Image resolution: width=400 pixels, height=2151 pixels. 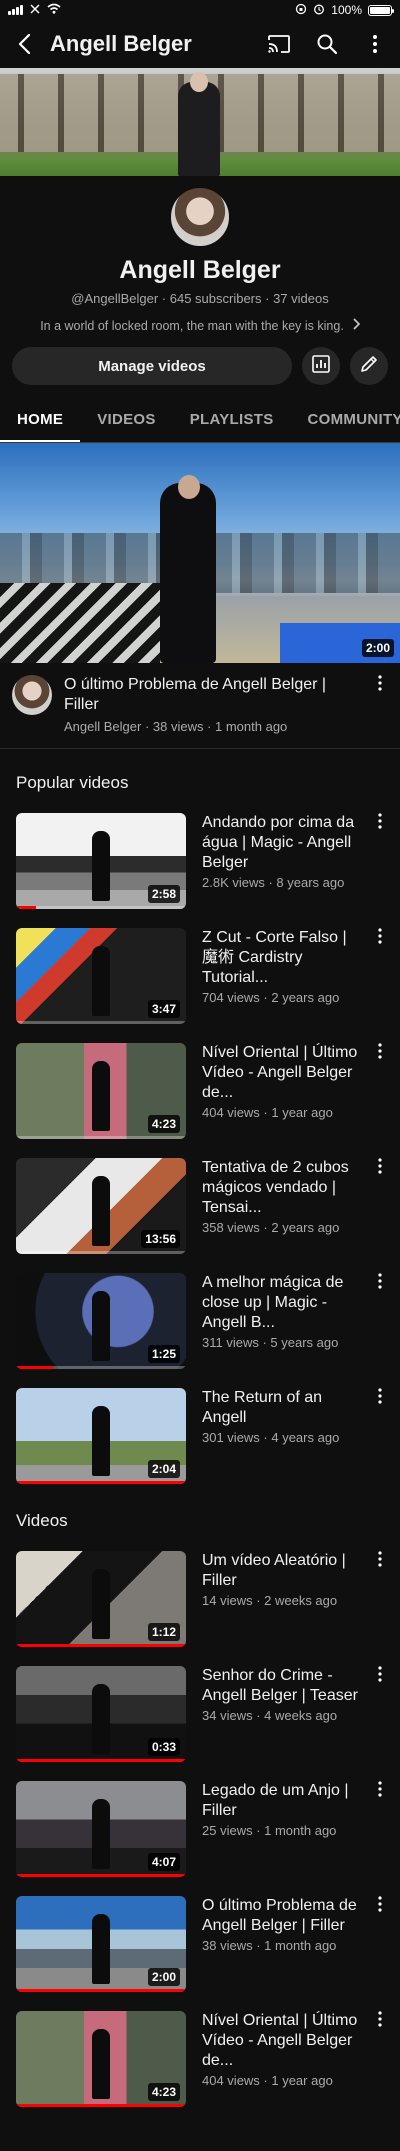 I want to click on search-icon, so click(x=327, y=44).